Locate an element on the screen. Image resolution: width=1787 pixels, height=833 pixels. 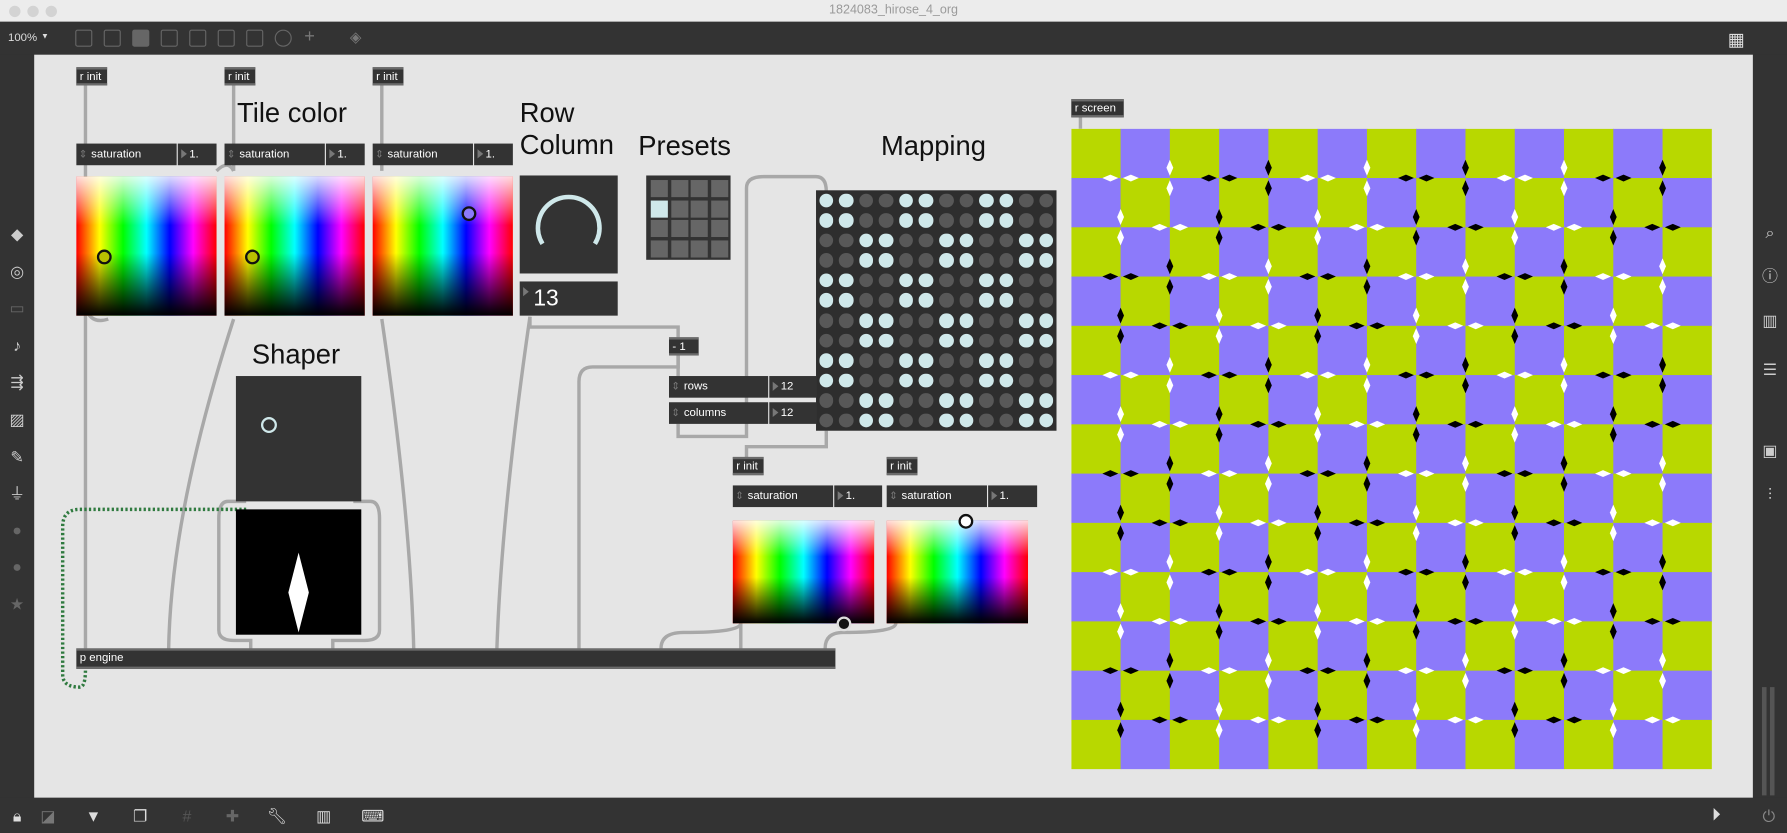
color-picker-handle is located at coordinates (252, 257).